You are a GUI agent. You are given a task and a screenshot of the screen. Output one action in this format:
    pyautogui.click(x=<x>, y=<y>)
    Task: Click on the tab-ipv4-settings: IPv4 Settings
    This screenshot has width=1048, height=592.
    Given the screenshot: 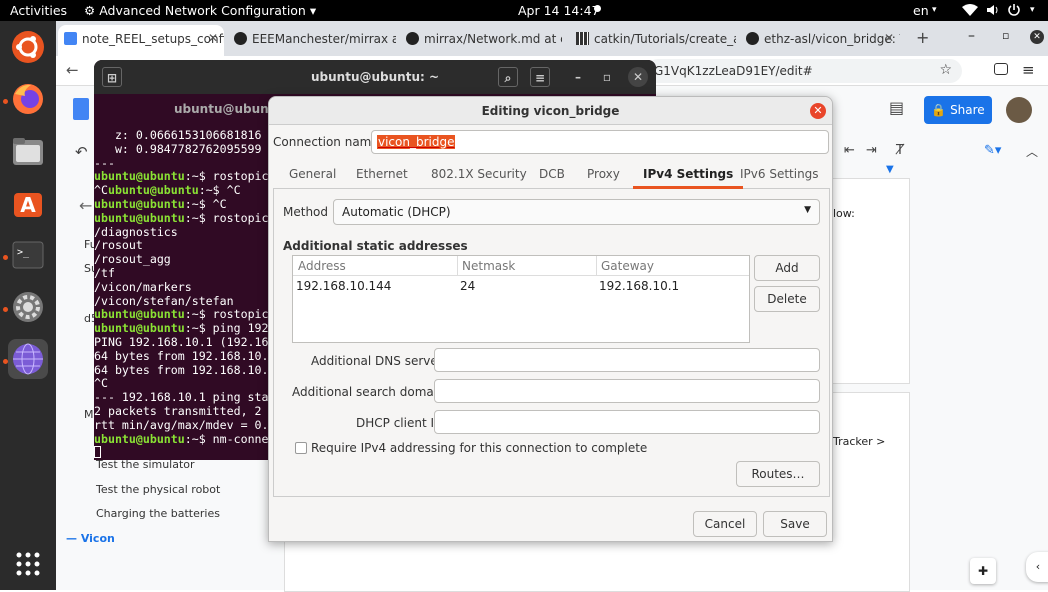 What is the action you would take?
    pyautogui.click(x=688, y=174)
    